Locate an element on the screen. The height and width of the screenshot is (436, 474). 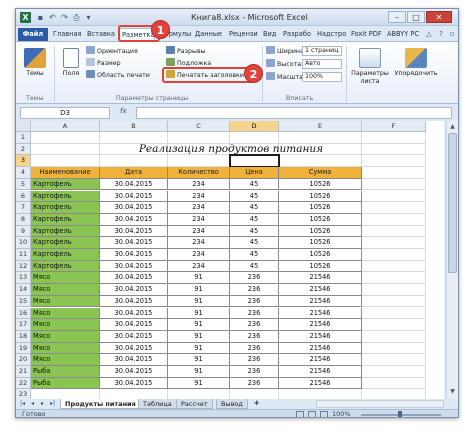
row-header: 12 is located at coordinates (23, 266).